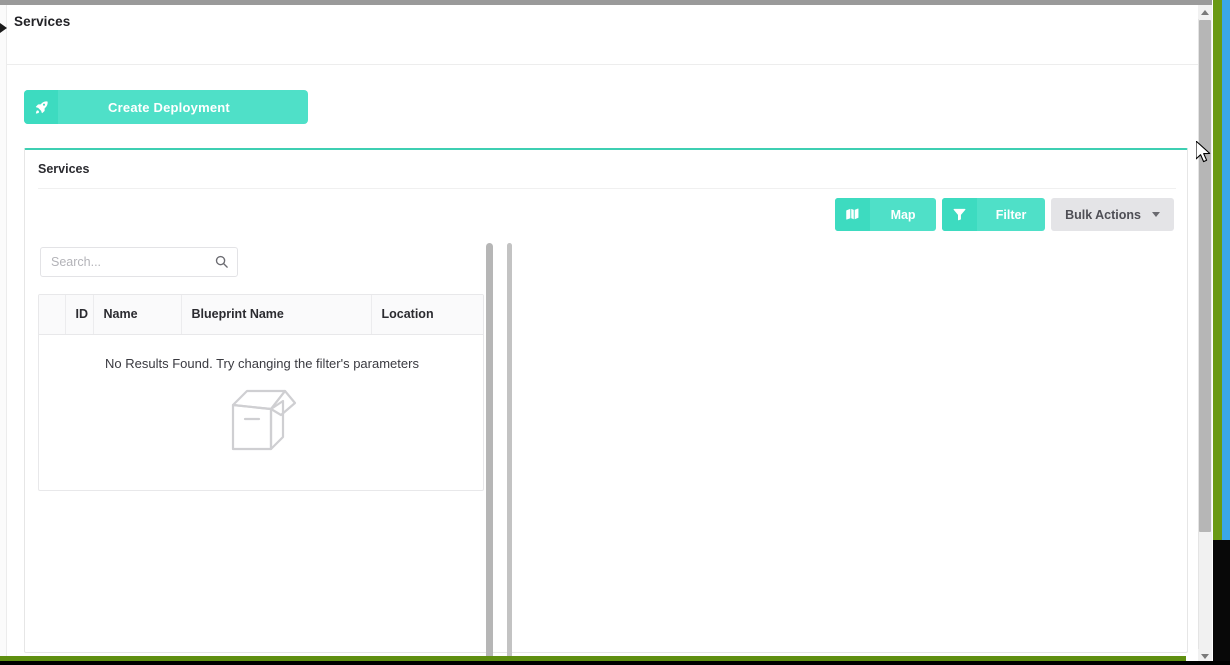 This screenshot has width=1230, height=665. Describe the element at coordinates (615, 663) in the screenshot. I see `bottom-black-strip` at that location.